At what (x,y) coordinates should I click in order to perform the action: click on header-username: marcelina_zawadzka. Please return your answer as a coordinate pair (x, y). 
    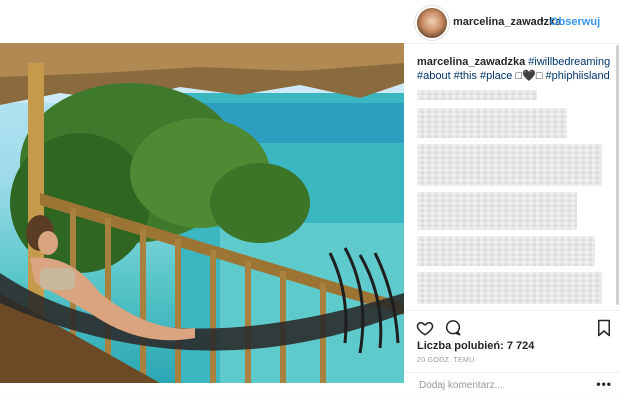
    Looking at the image, I should click on (507, 22).